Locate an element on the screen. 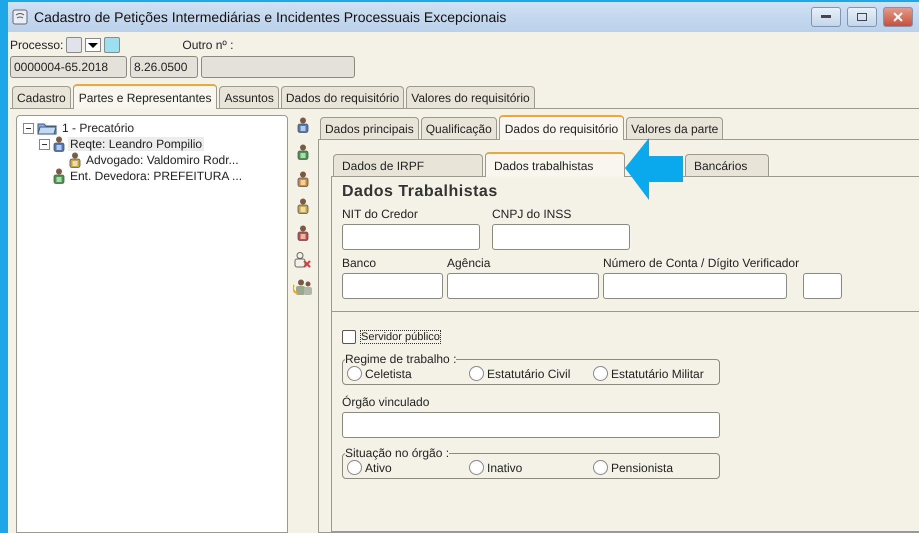  pointer-arrow-icon is located at coordinates (654, 169).